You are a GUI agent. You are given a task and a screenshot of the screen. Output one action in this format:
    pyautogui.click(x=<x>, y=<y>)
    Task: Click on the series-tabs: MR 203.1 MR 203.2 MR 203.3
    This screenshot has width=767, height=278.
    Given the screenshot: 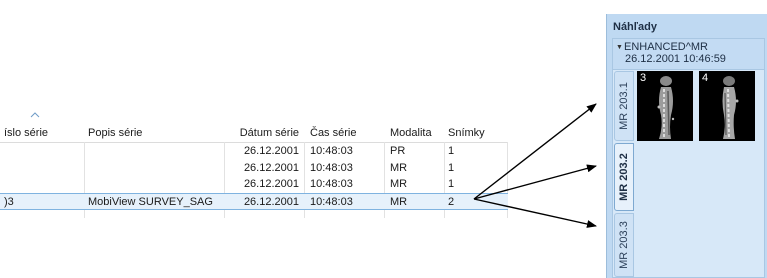 What is the action you would take?
    pyautogui.click(x=624, y=173)
    